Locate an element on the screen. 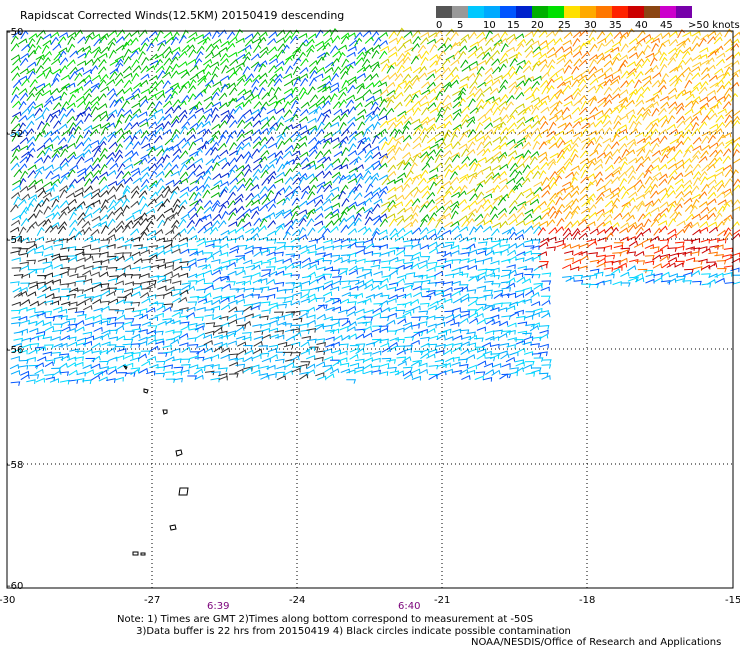 This screenshot has height=650, width=740. legend-label: 0 is located at coordinates (439, 25).